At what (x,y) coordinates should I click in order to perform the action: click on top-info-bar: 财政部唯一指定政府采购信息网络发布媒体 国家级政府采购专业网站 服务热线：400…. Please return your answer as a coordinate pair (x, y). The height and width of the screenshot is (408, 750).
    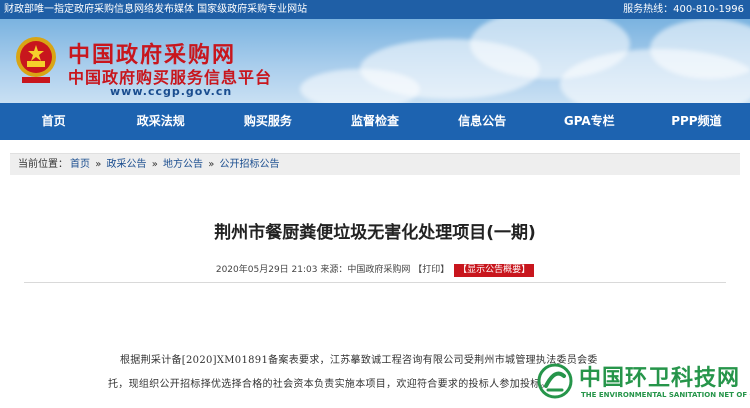
    Looking at the image, I should click on (375, 9).